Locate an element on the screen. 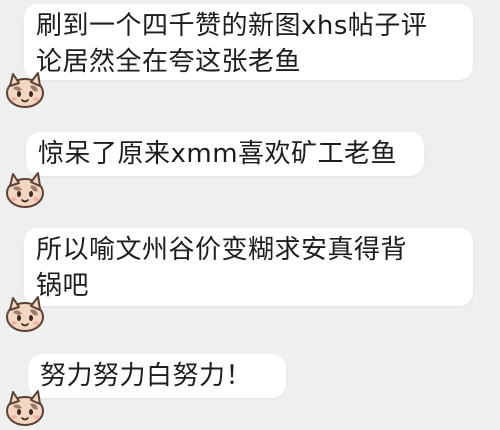 Image resolution: width=500 pixels, height=430 pixels. message-bubble: 努力努力白努力！ is located at coordinates (157, 376).